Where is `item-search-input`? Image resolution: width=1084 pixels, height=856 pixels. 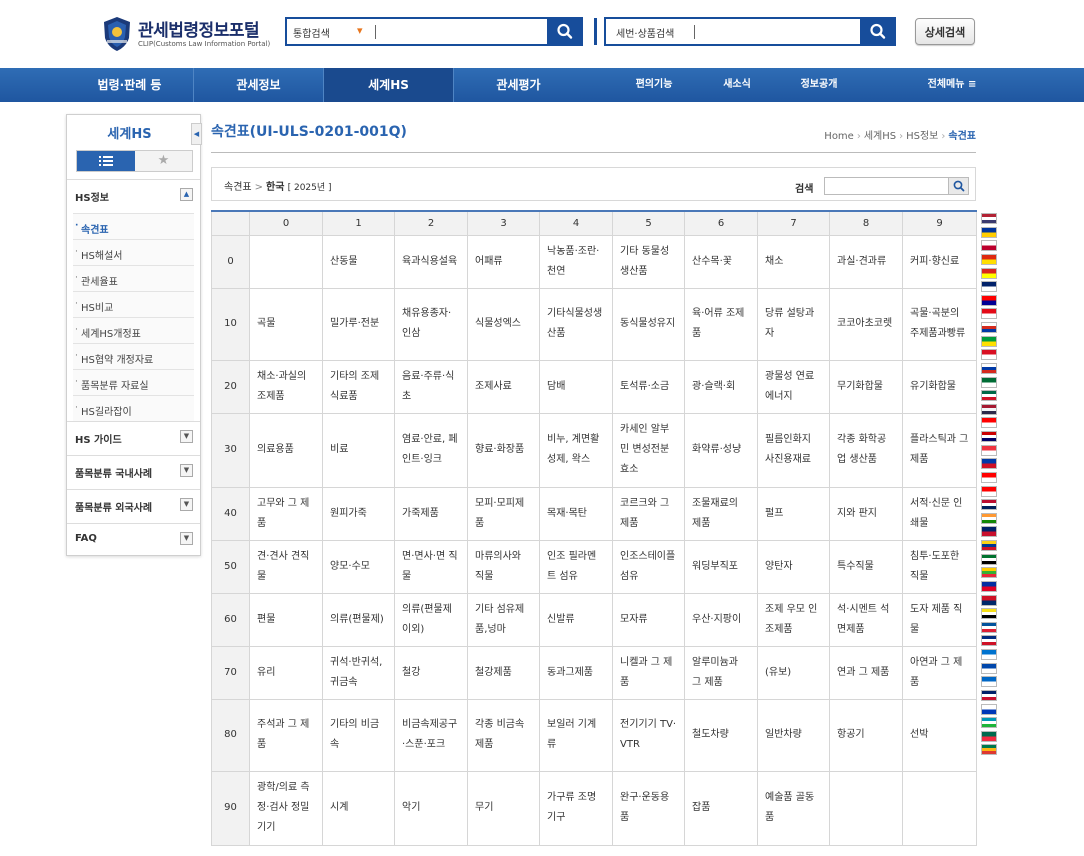 item-search-input is located at coordinates (778, 32).